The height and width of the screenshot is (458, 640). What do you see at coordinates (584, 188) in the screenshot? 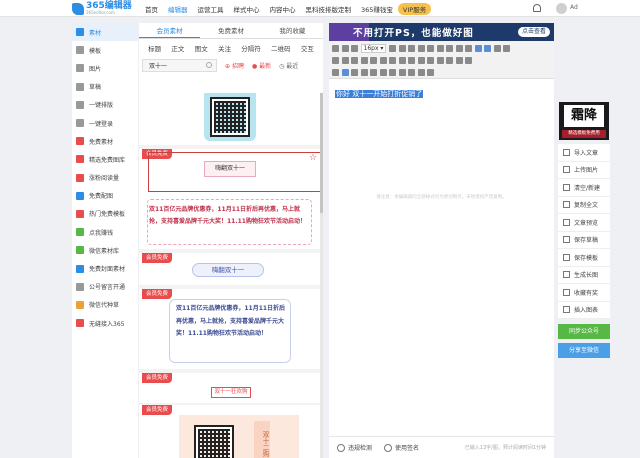
I see `right-panel-item: 清空/新建` at bounding box center [584, 188].